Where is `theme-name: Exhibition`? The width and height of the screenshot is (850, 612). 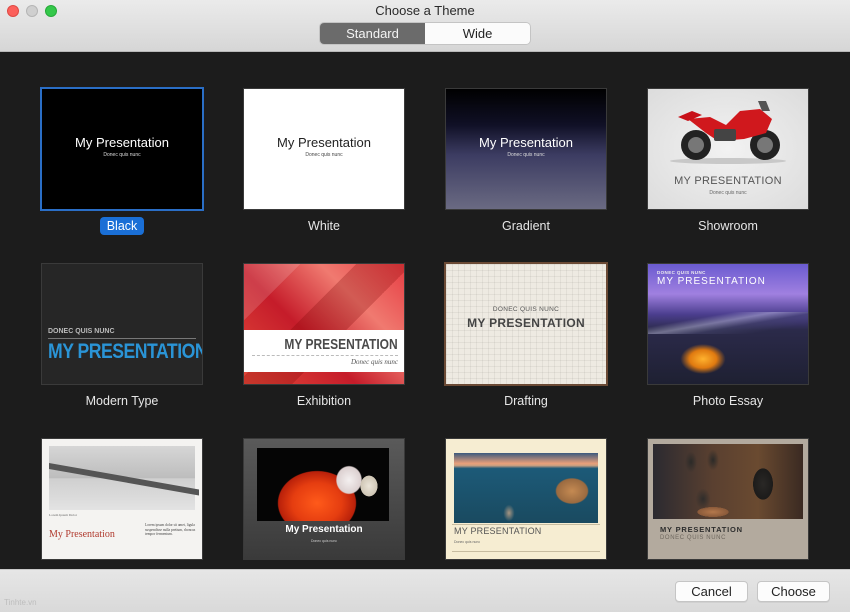 theme-name: Exhibition is located at coordinates (324, 401).